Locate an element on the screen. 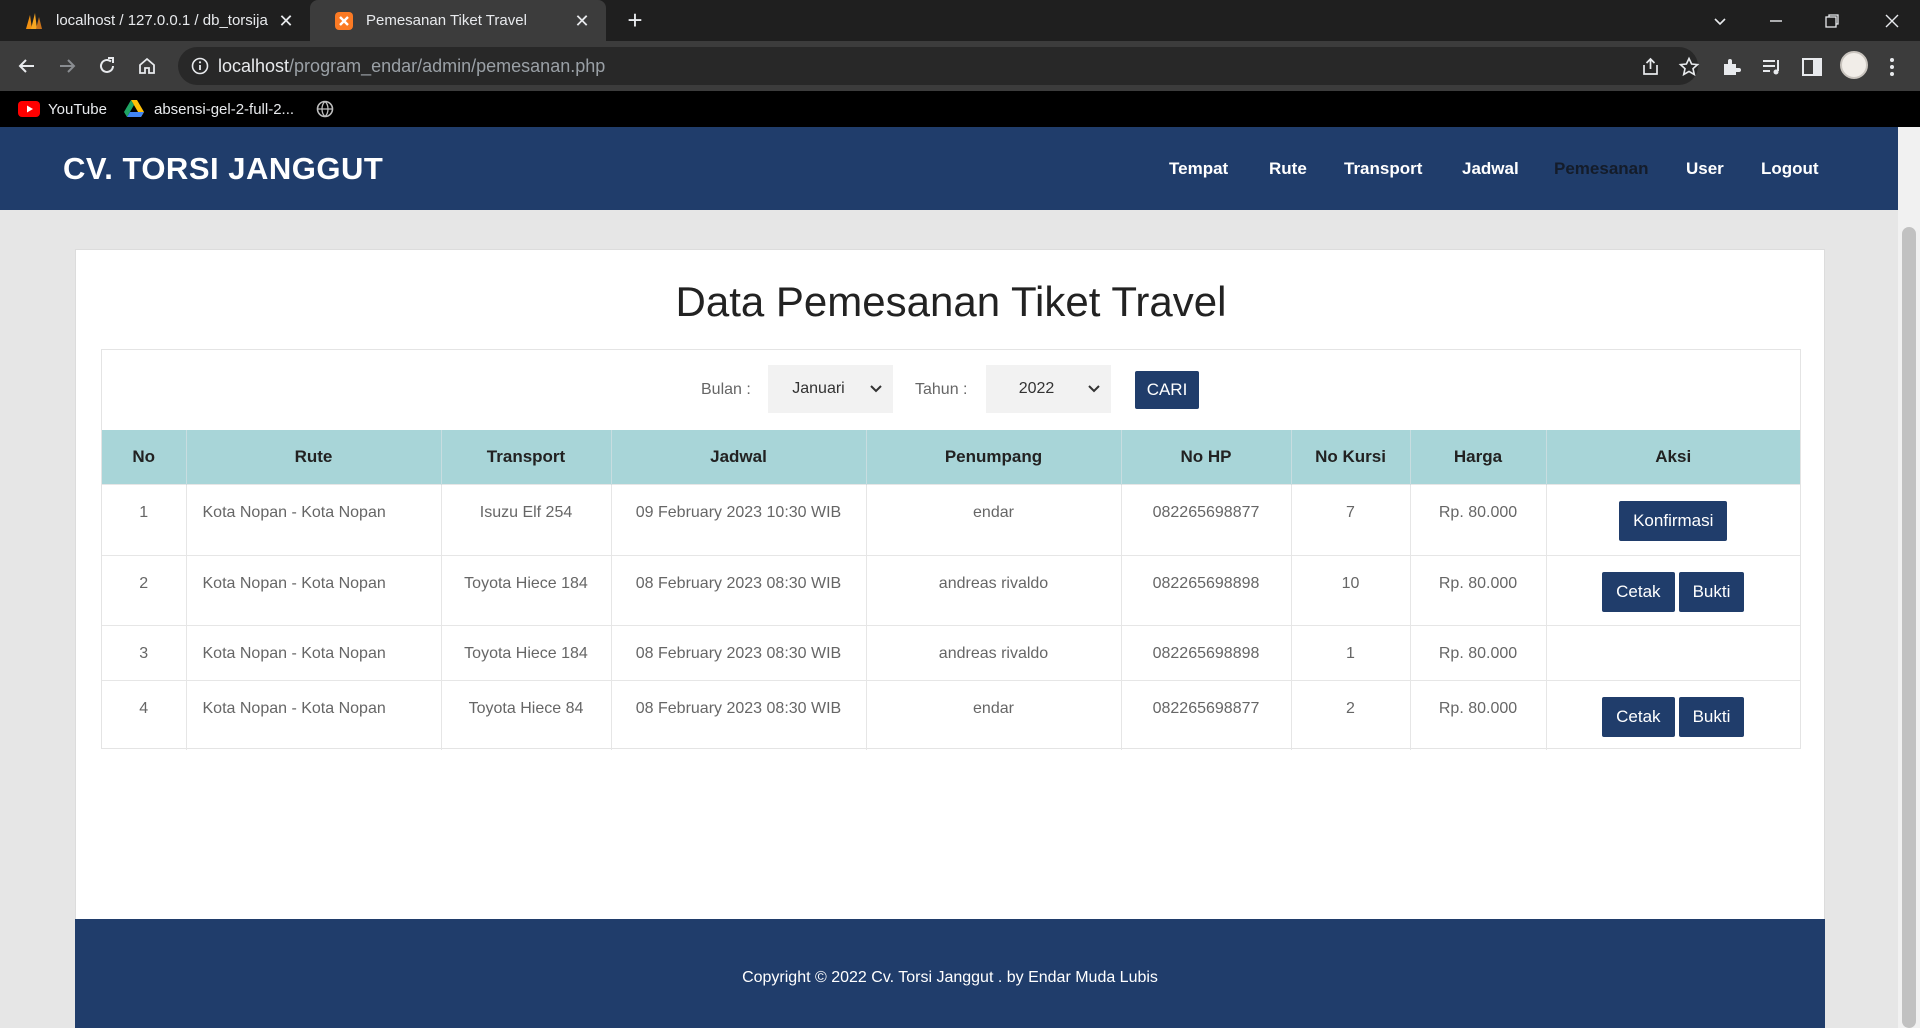 The width and height of the screenshot is (1920, 1028). share-icon is located at coordinates (1651, 67).